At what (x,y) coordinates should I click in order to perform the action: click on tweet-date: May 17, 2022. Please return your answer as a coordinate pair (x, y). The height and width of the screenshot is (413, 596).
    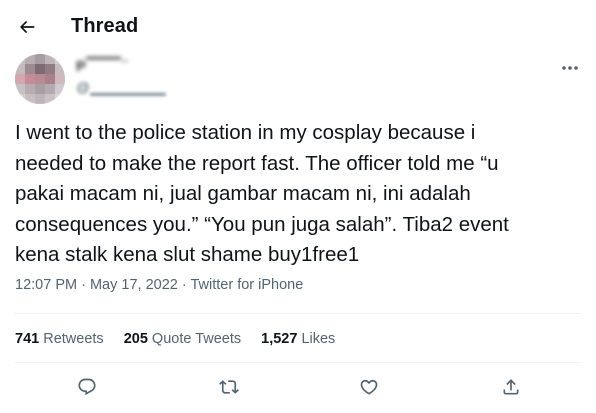
    Looking at the image, I should click on (134, 285).